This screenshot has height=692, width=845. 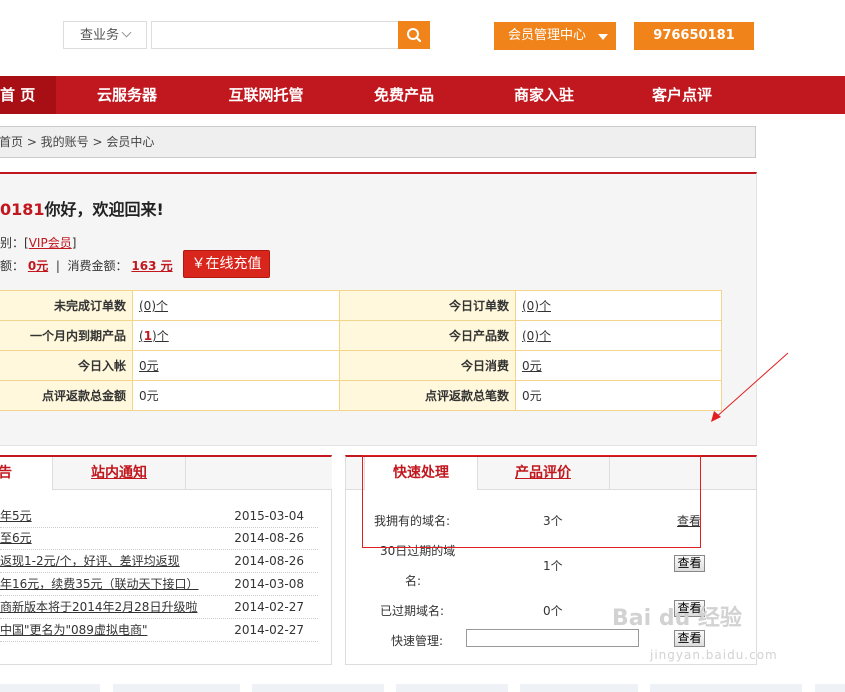 What do you see at coordinates (159, 561) in the screenshot?
I see `list-item: 返现1-2元/个，好评、差评均返现 2014-08-26` at bounding box center [159, 561].